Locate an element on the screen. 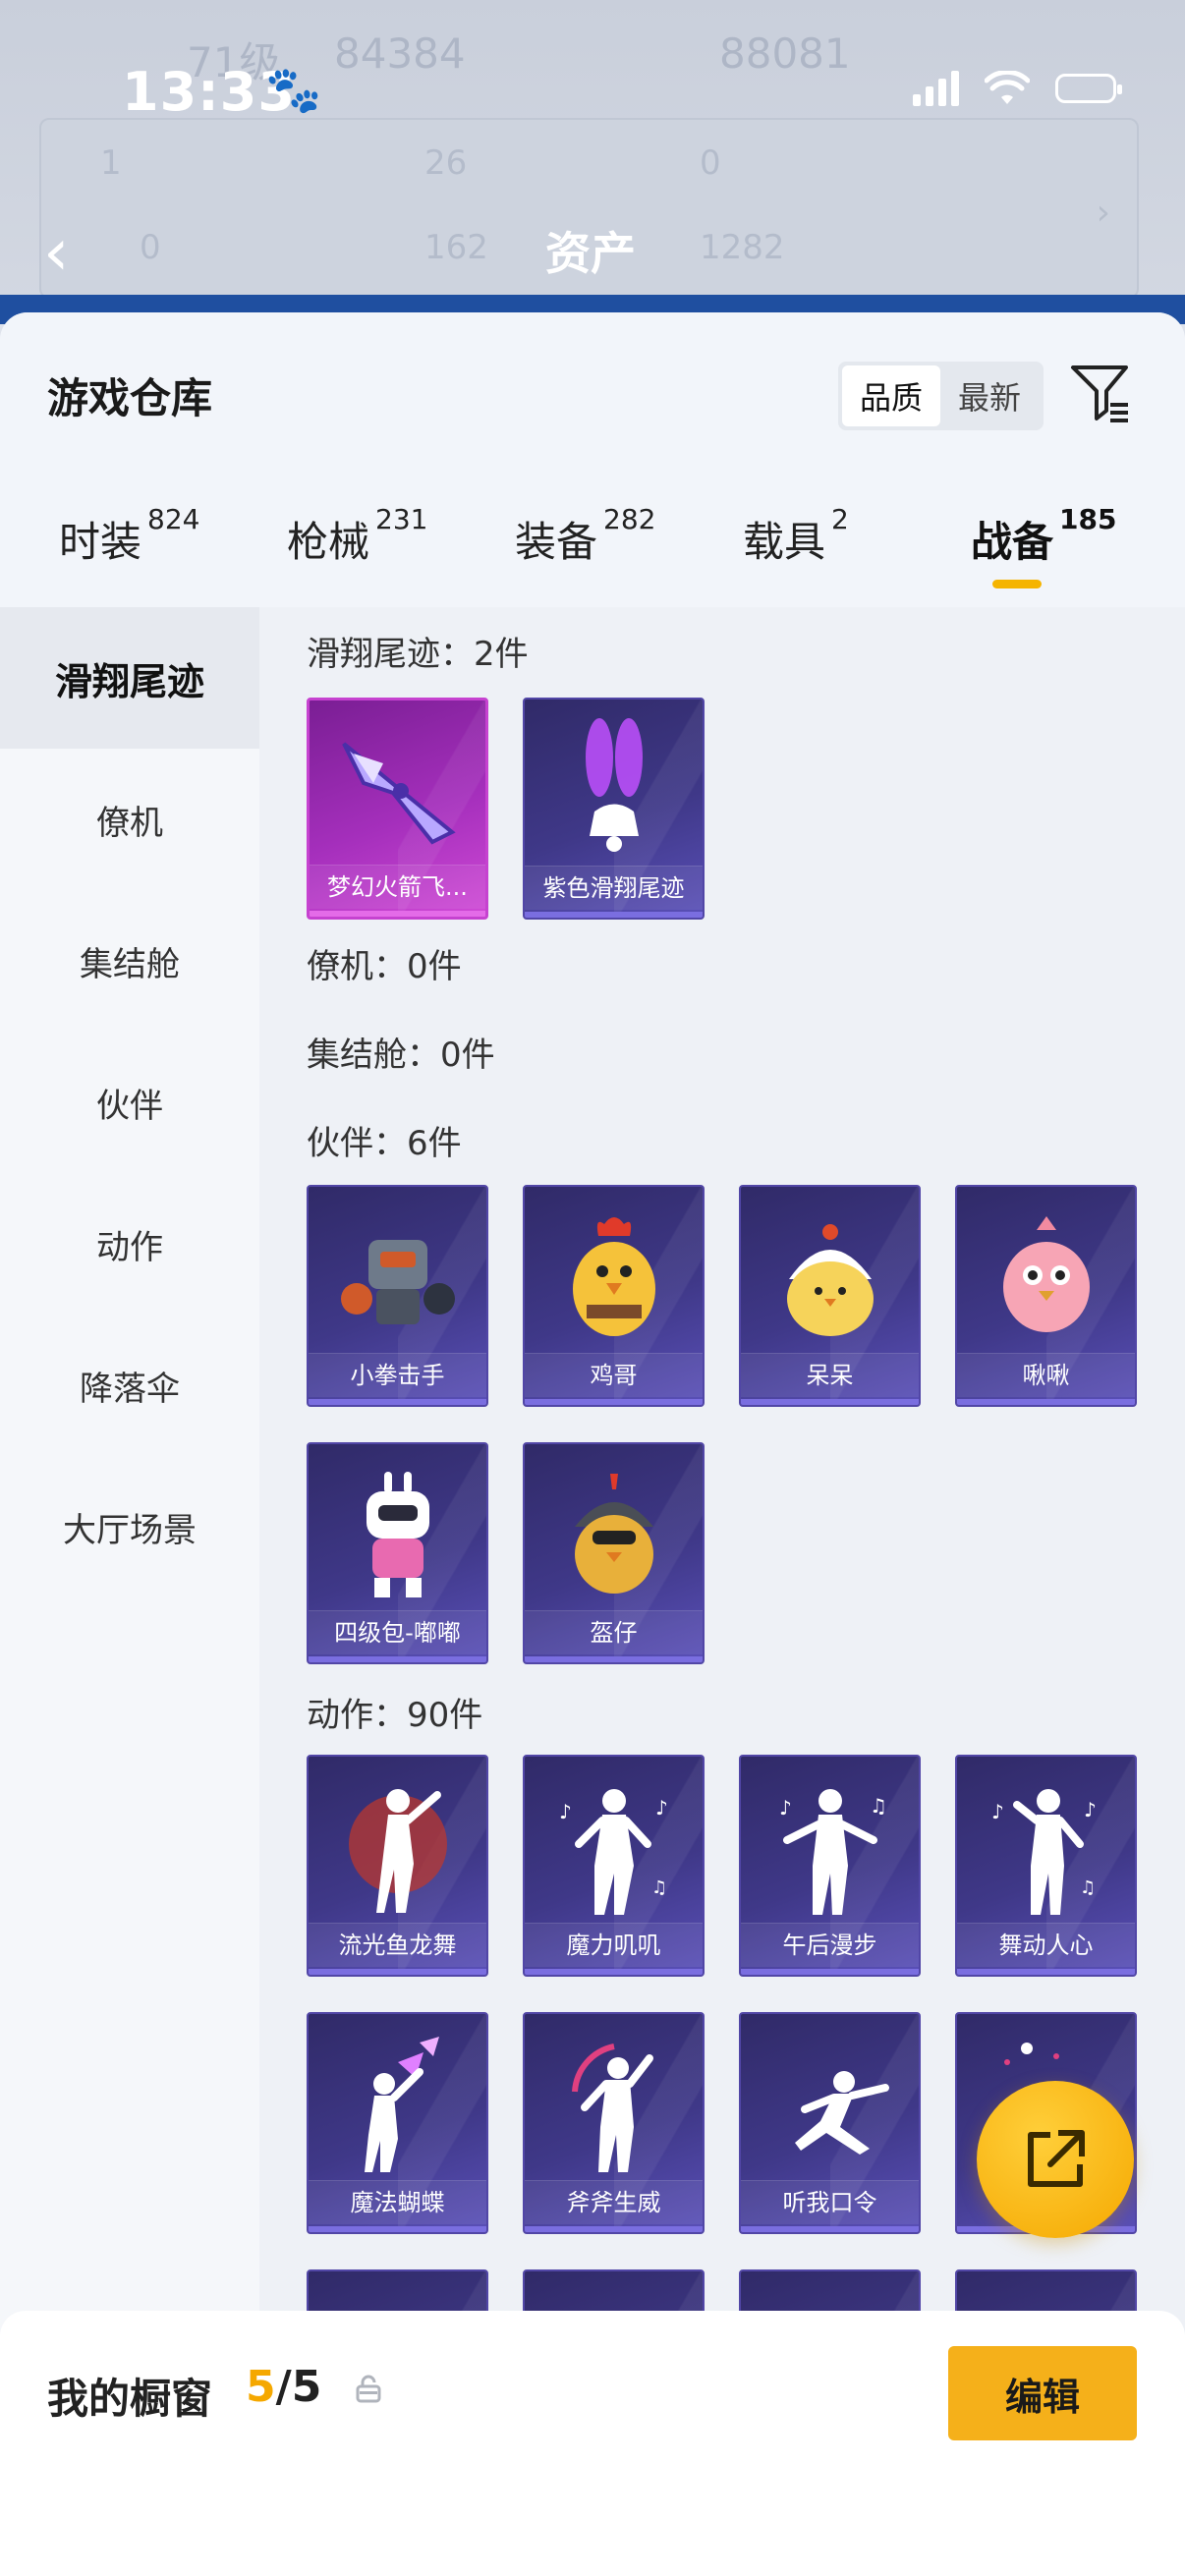  tab-battle-prep: 战备 185 is located at coordinates (1044, 536).